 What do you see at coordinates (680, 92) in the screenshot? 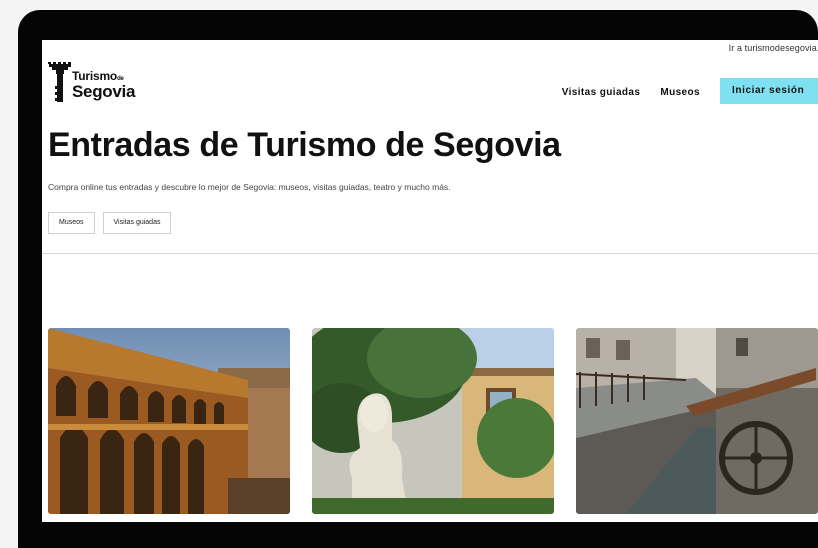
I see `nav-museos: Museos` at bounding box center [680, 92].